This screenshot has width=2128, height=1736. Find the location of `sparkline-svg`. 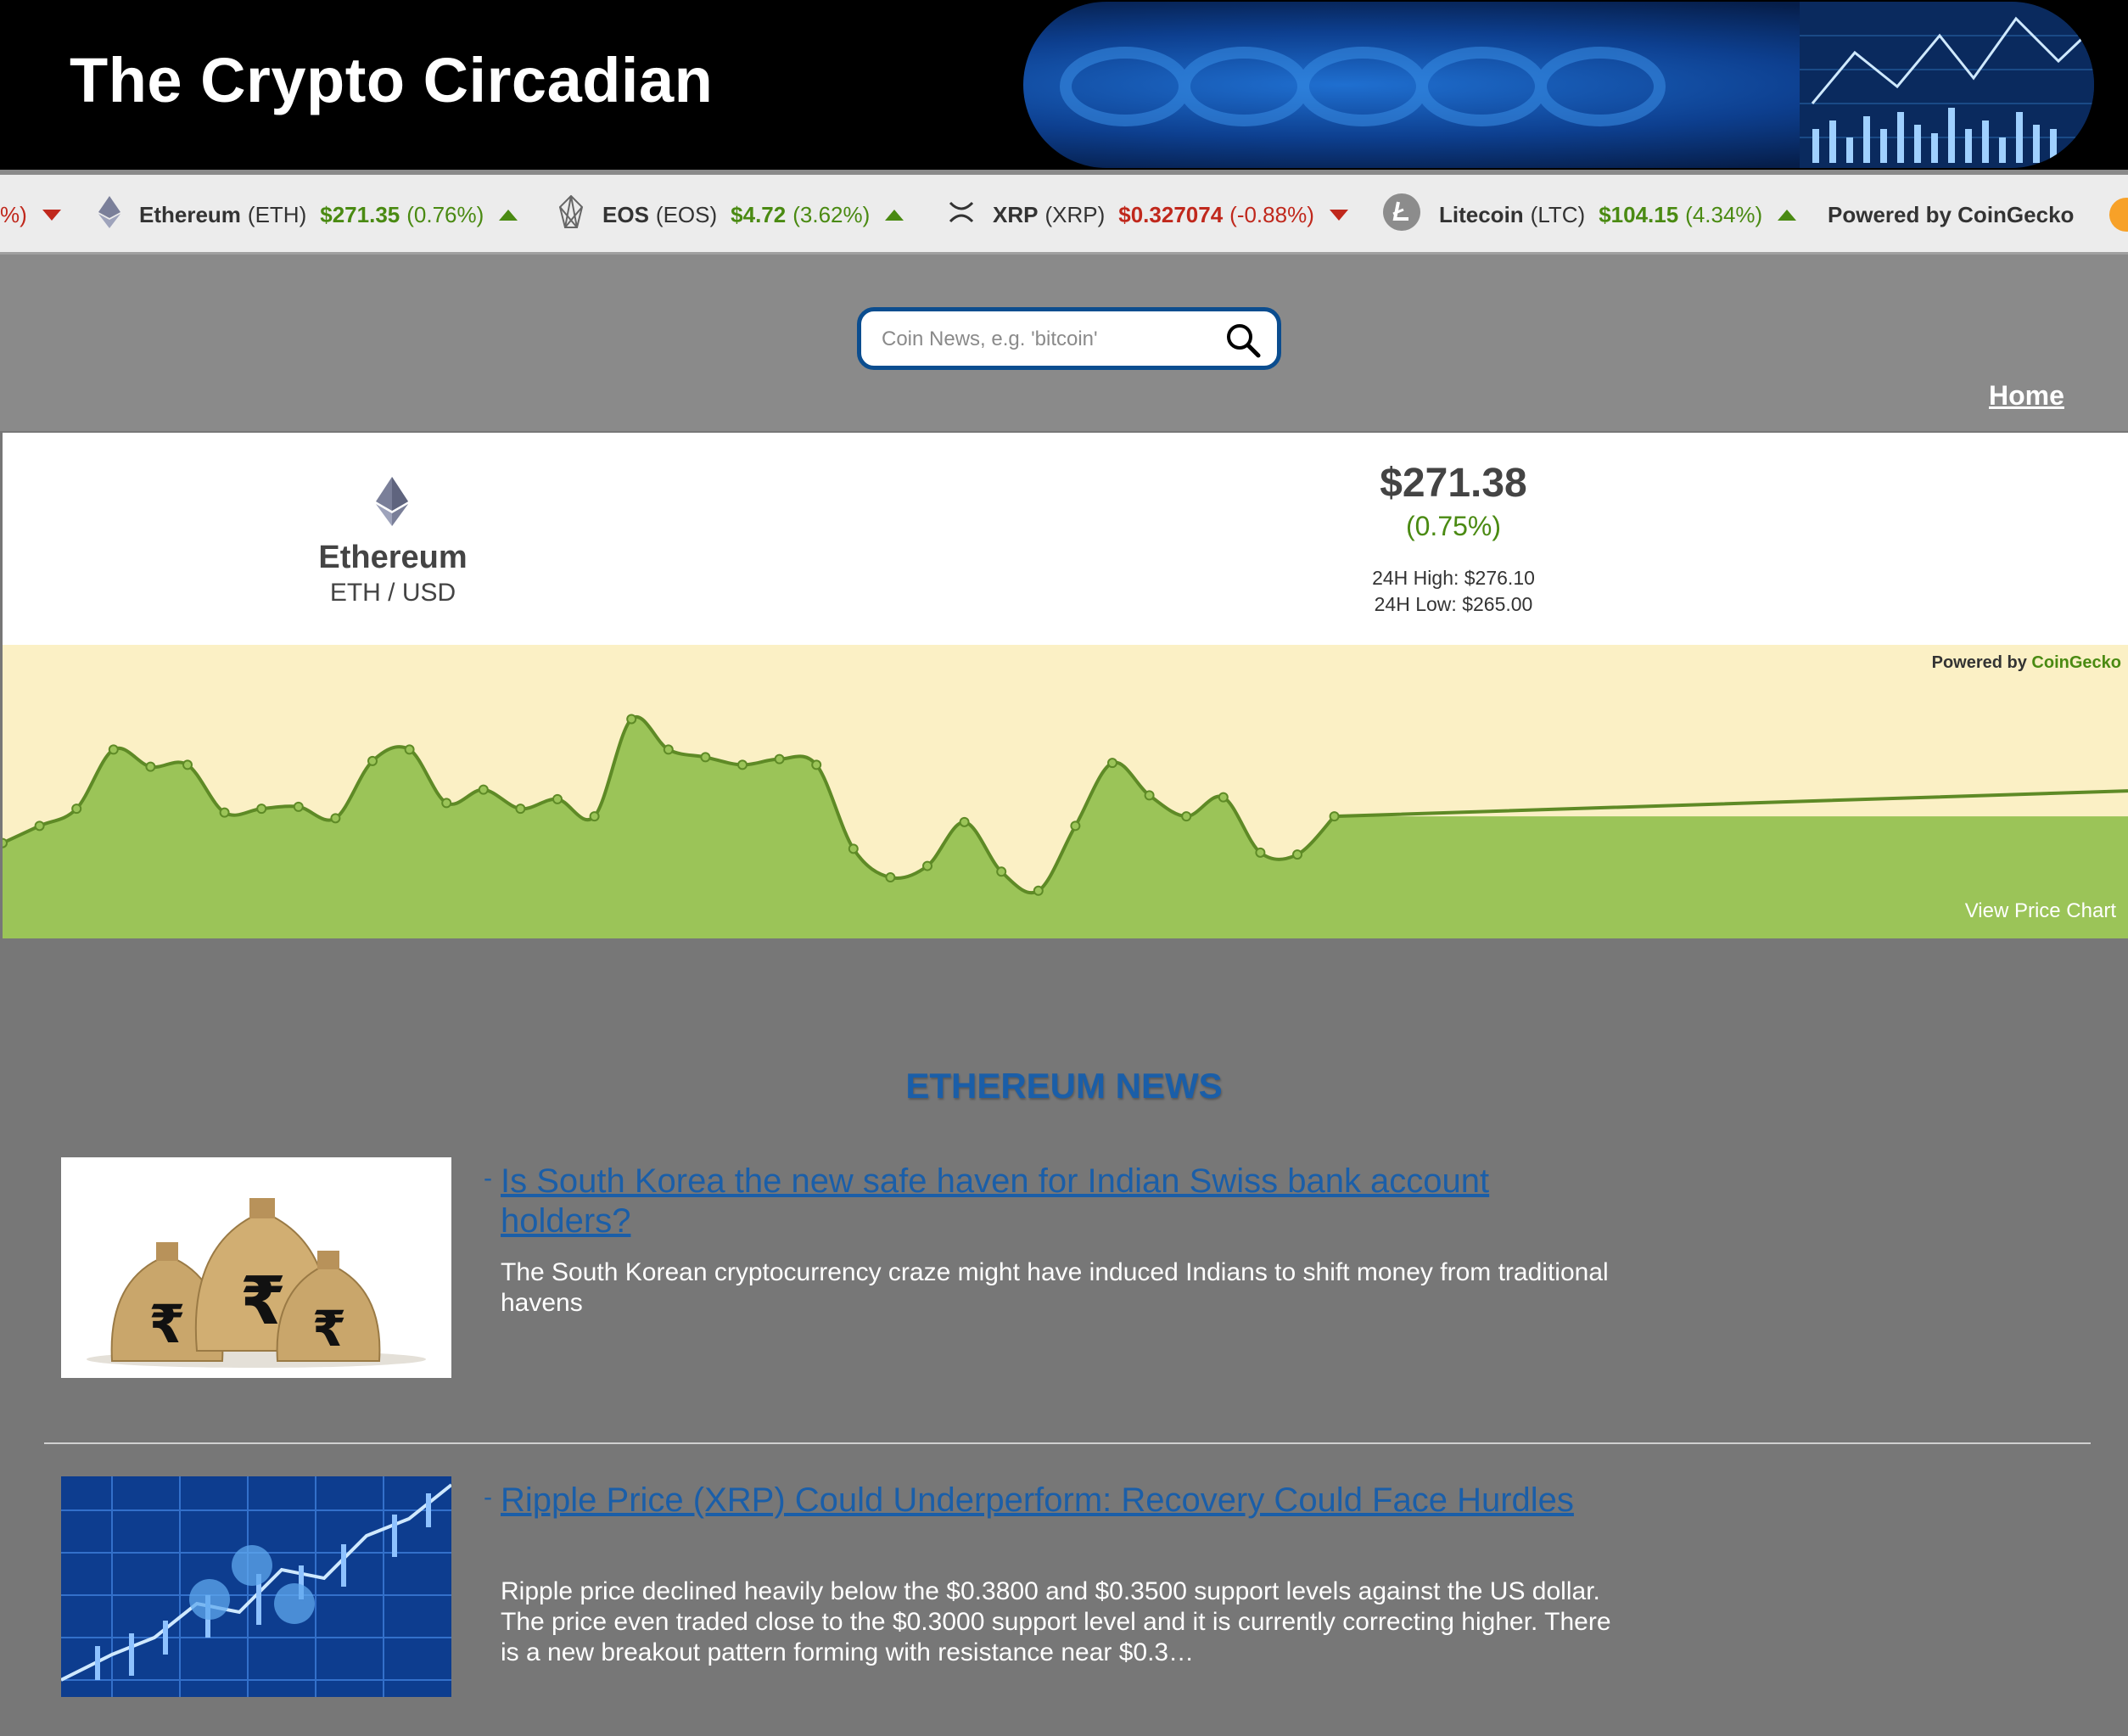

sparkline-svg is located at coordinates (1065, 826).